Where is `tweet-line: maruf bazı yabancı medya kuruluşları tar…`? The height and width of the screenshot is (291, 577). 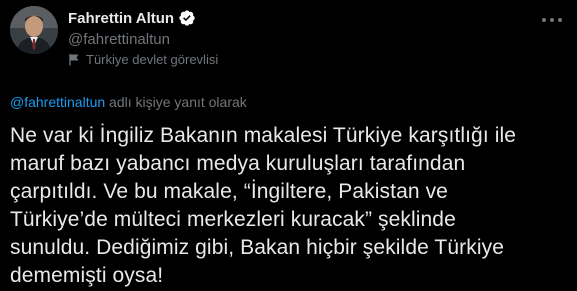
tweet-line: maruf bazı yabancı medya kuruluşları tar… is located at coordinates (238, 163).